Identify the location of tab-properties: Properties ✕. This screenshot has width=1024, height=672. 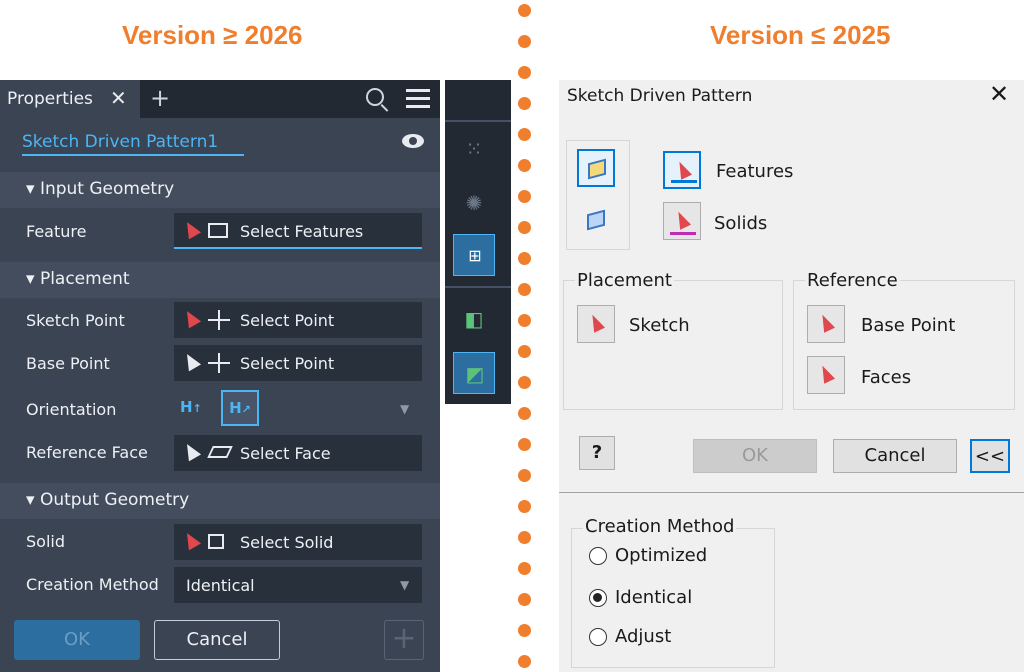
(70, 99).